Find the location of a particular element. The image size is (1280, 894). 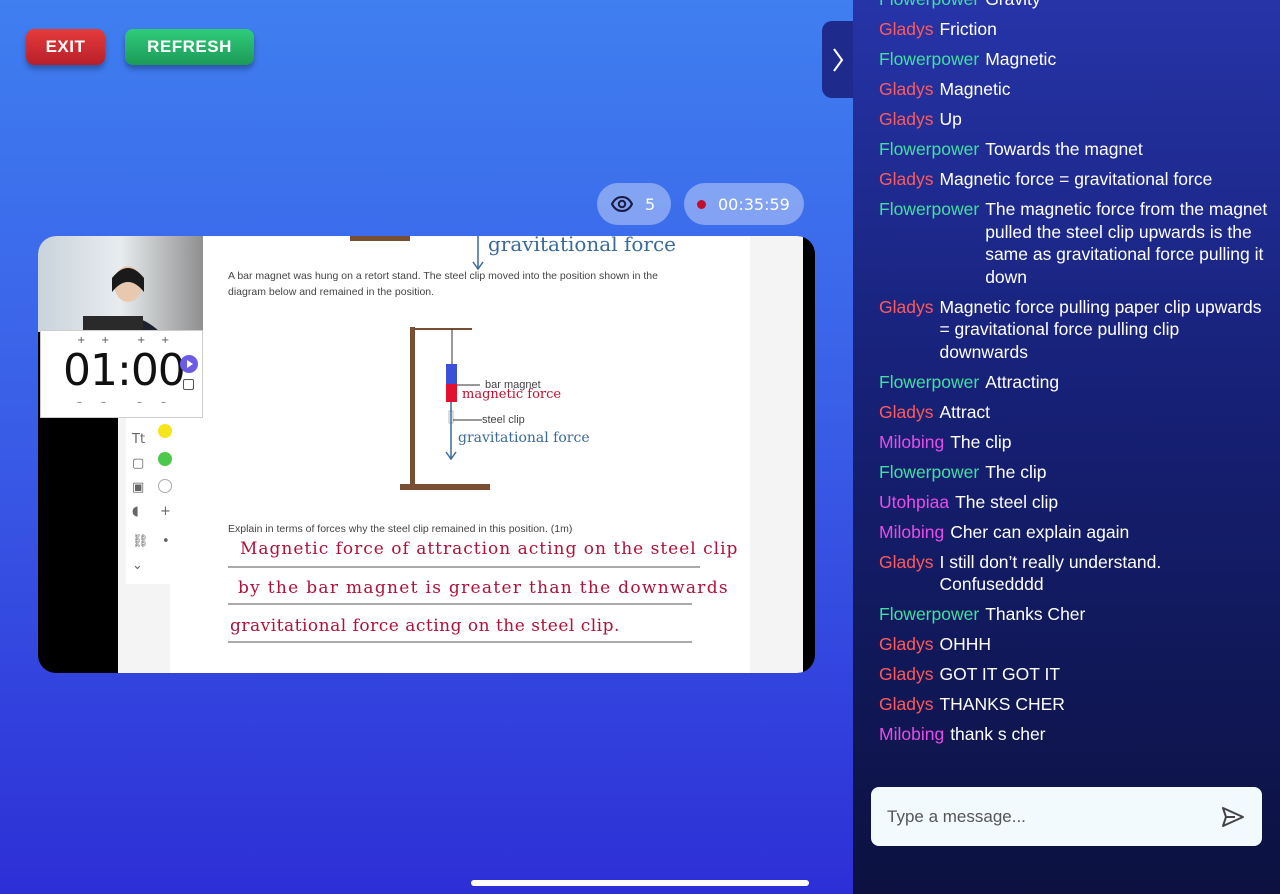

image-tool-icon: ▣ is located at coordinates (138, 487).